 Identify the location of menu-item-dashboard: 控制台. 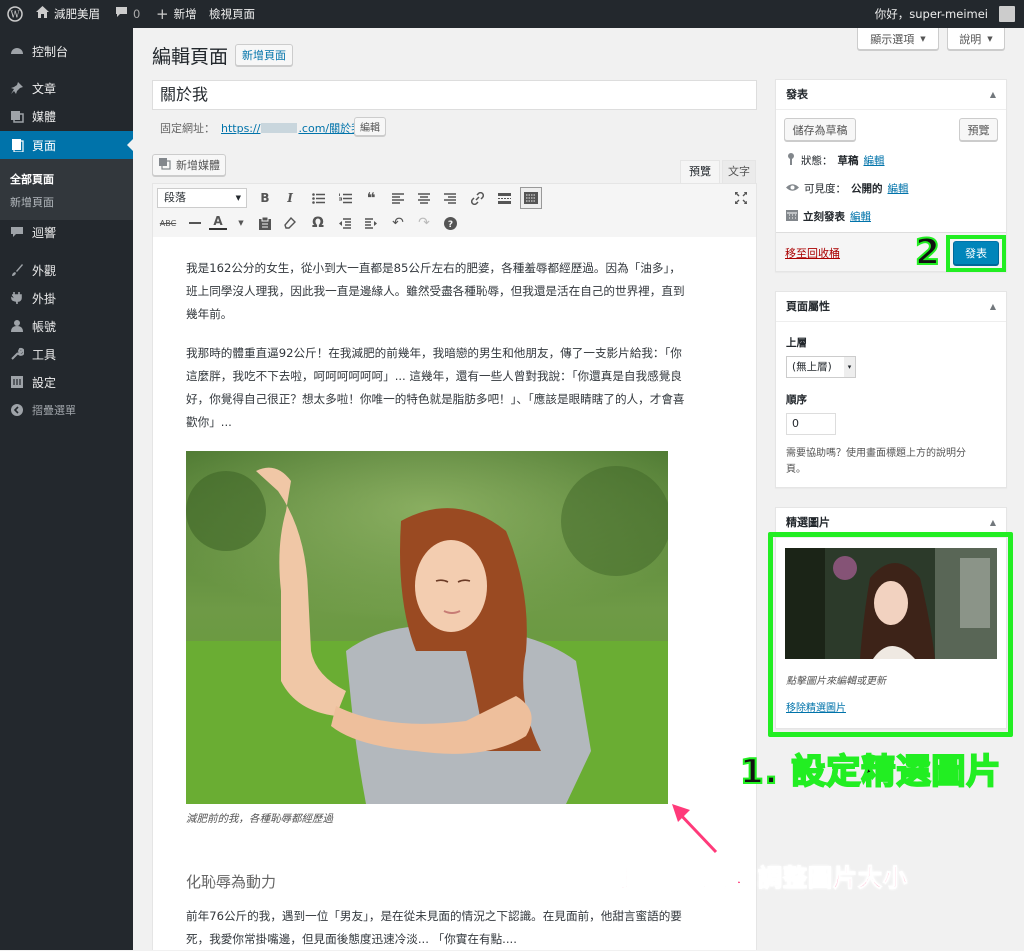
(66, 51).